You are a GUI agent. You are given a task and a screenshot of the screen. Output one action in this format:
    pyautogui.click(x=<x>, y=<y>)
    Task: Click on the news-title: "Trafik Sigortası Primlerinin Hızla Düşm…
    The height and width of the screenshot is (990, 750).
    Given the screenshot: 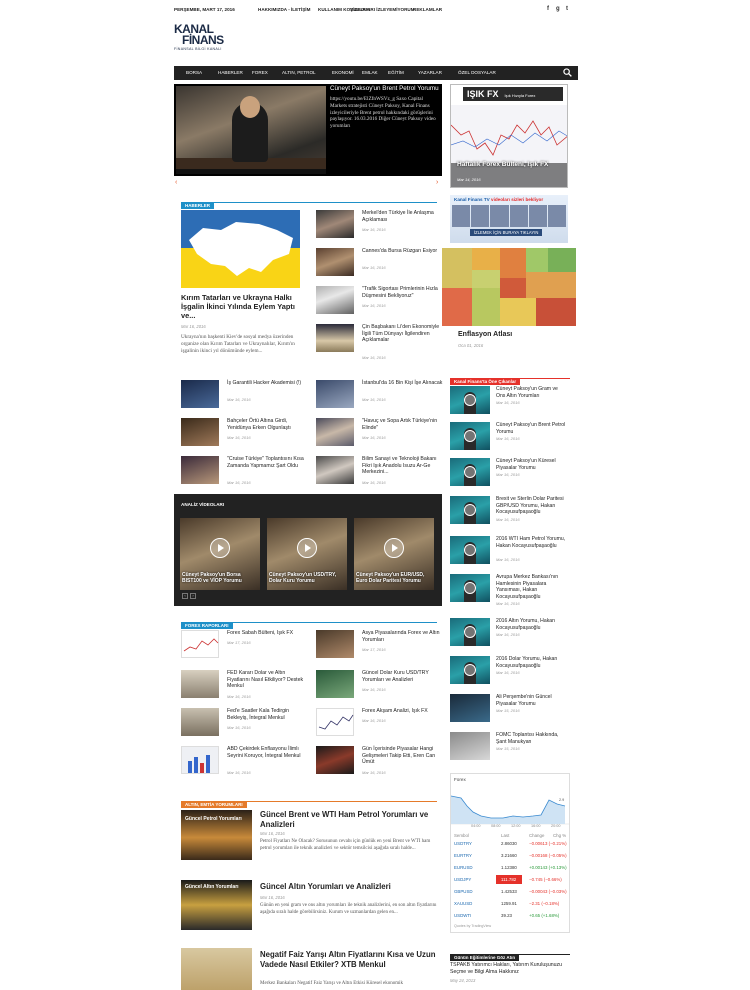 What is the action you would take?
    pyautogui.click(x=403, y=292)
    